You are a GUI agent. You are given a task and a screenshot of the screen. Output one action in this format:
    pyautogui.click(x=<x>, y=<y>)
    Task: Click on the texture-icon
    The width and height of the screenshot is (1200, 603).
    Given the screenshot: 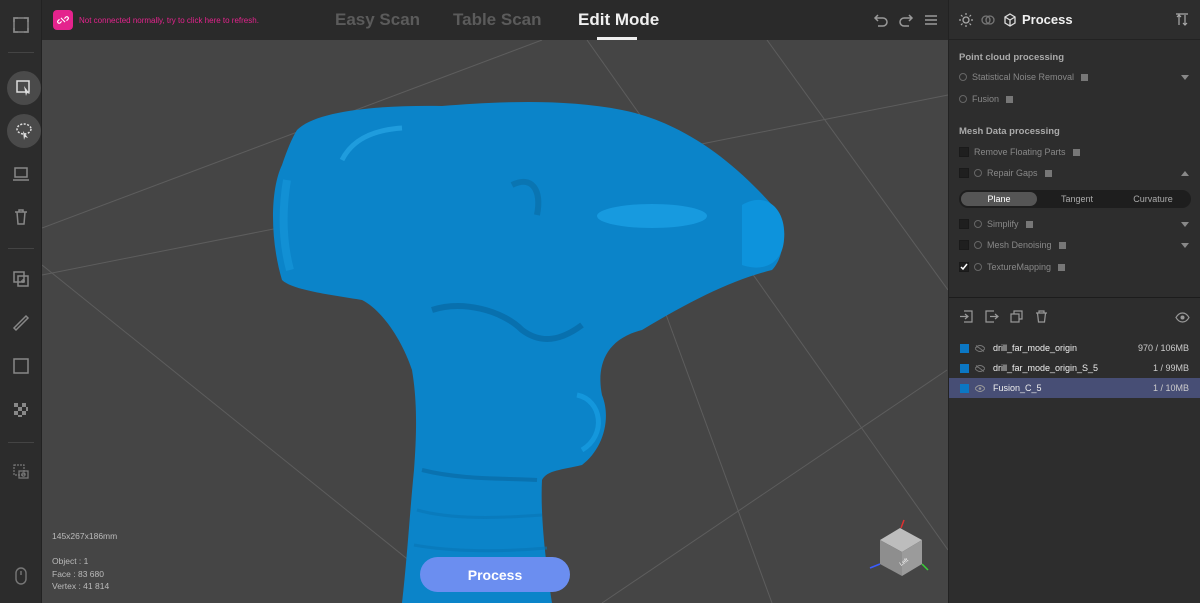 What is the action you would take?
    pyautogui.click(x=978, y=267)
    